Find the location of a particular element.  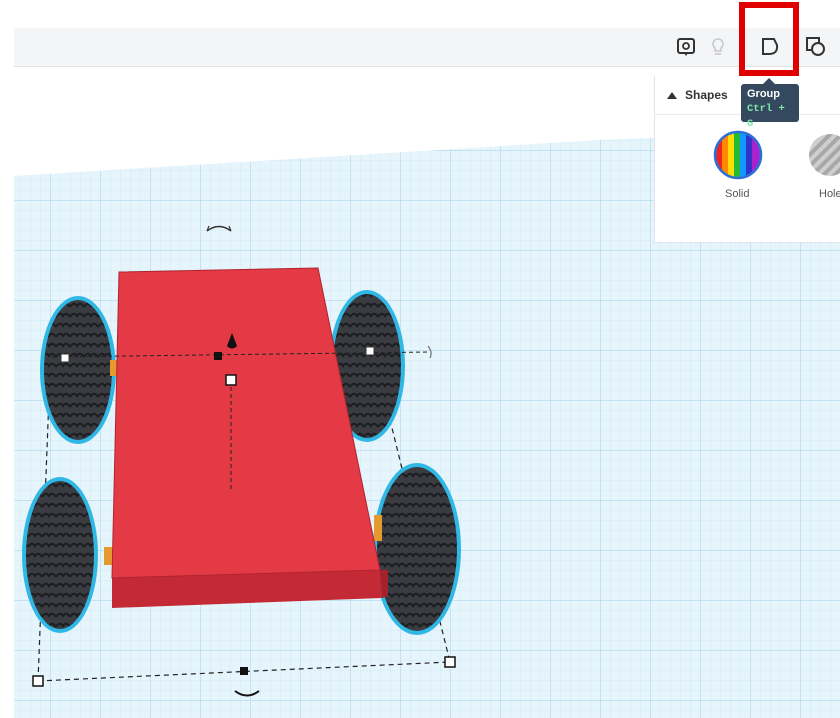

group-button-highlight is located at coordinates (769, 39).